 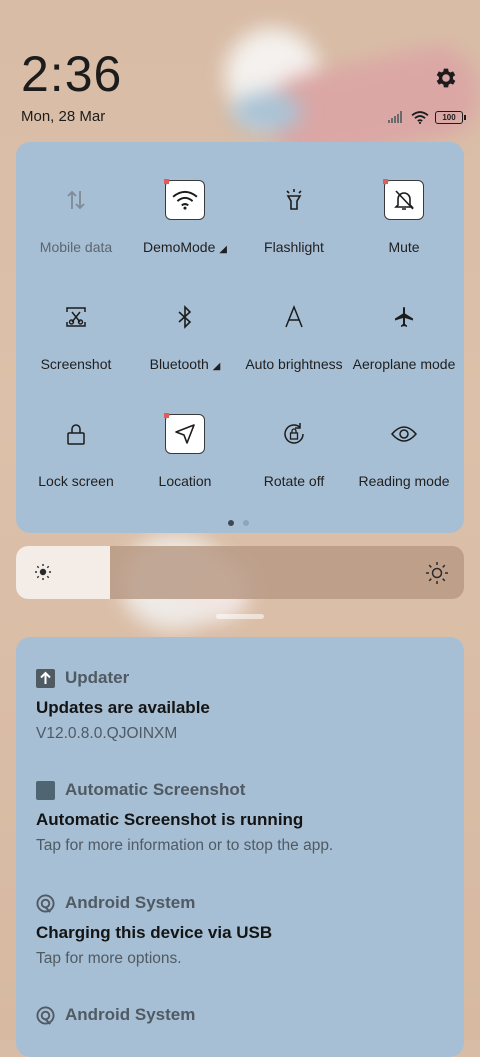 What do you see at coordinates (294, 200) in the screenshot?
I see `flashlight-icon` at bounding box center [294, 200].